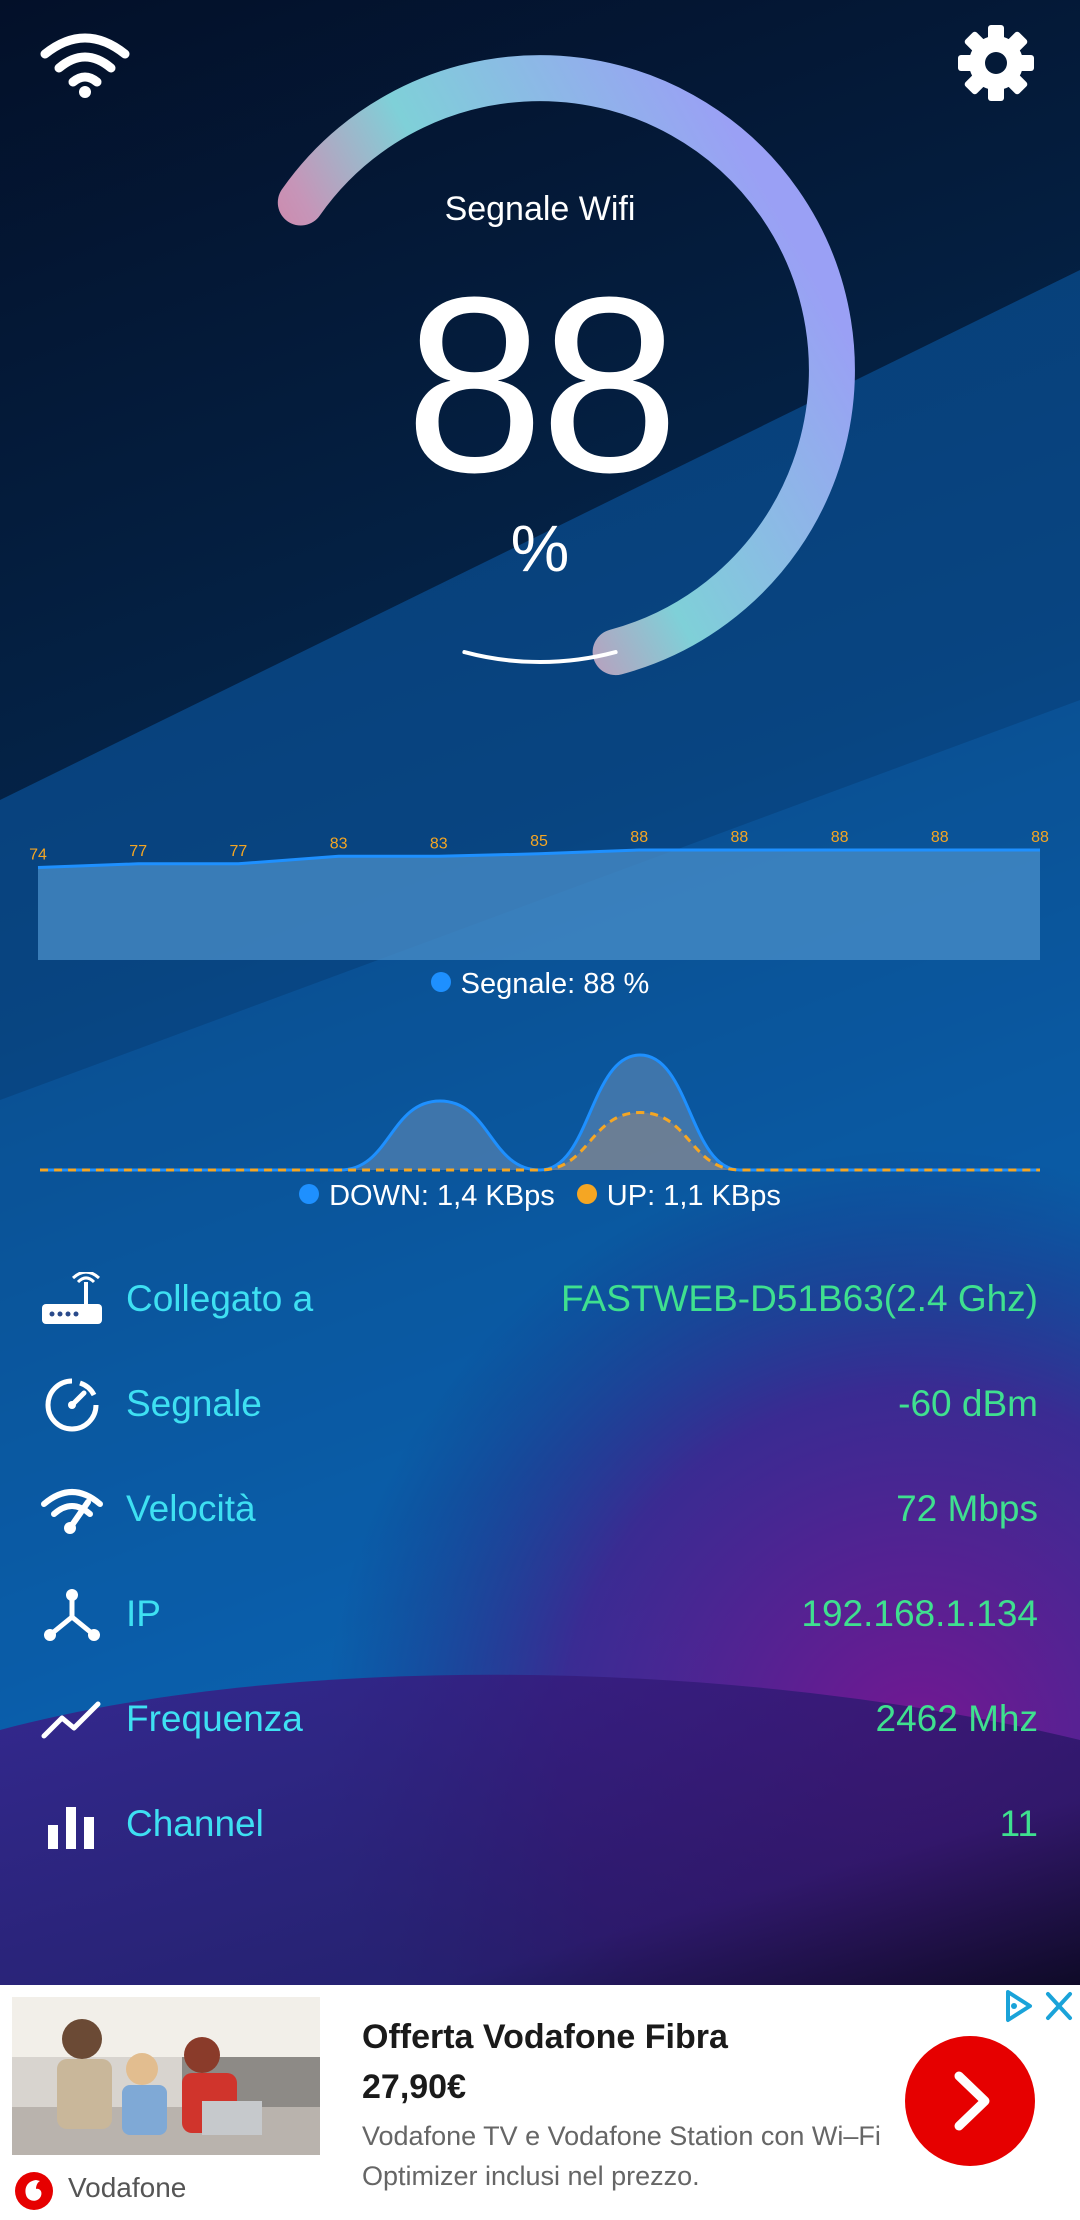 The height and width of the screenshot is (2220, 1080). Describe the element at coordinates (71, 1828) in the screenshot. I see `bar-chart-icon` at that location.